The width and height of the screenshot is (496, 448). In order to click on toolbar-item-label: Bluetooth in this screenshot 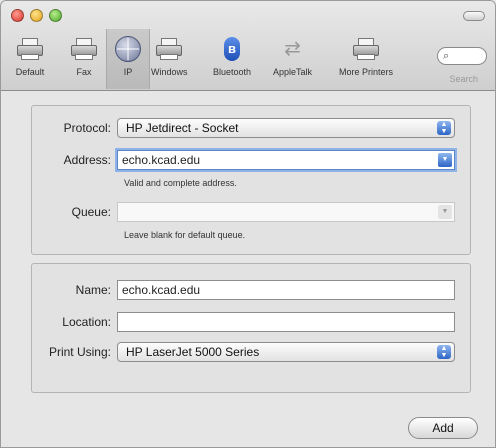, I will do `click(232, 72)`.